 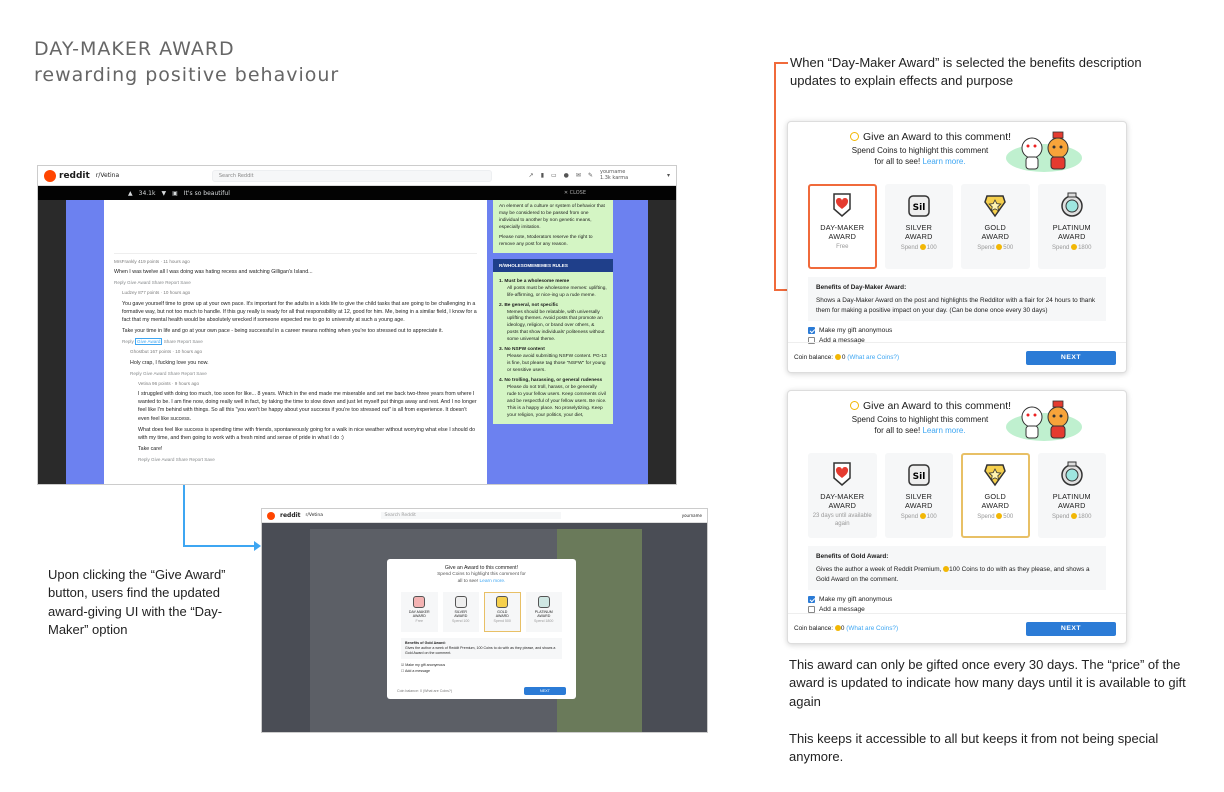 What do you see at coordinates (957, 628) in the screenshot?
I see `modal-footer: Coin balance: 0 (What are Coins?) NEXT` at bounding box center [957, 628].